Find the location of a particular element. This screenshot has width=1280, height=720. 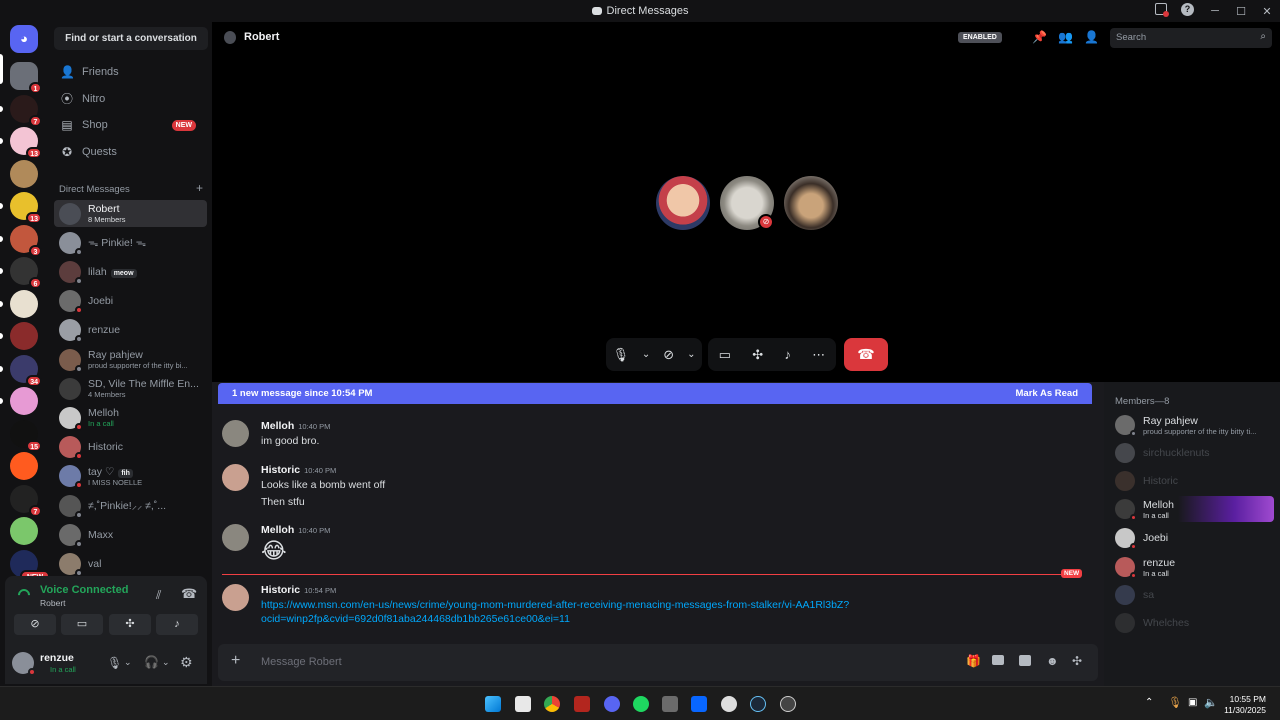

dm-item: Robert 8 Members is located at coordinates (130, 213).